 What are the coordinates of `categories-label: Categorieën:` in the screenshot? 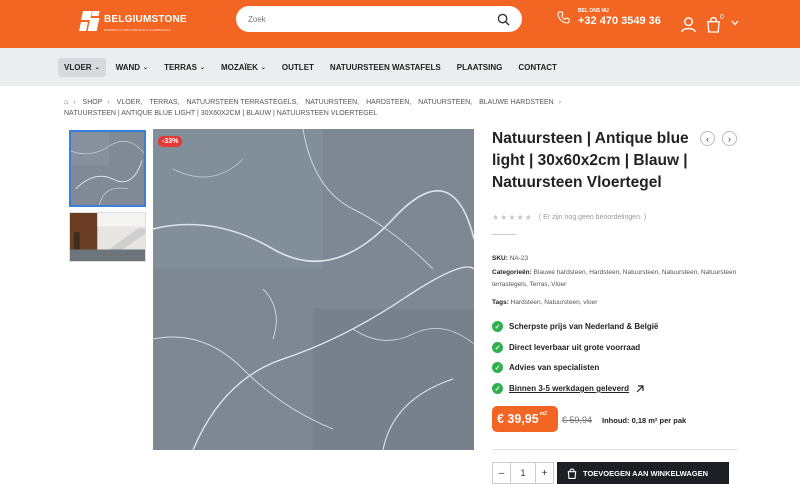 It's located at (512, 272).